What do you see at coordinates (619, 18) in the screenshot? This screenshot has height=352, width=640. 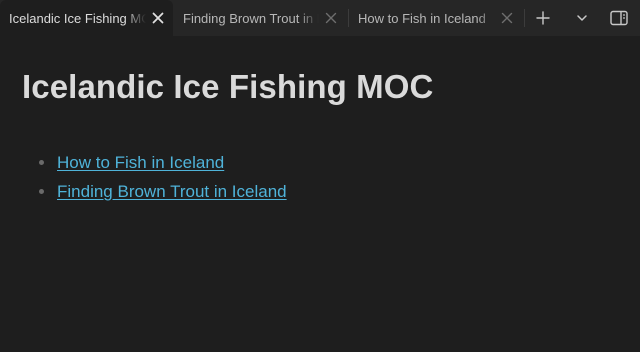 I see `sidebar-right-icon` at bounding box center [619, 18].